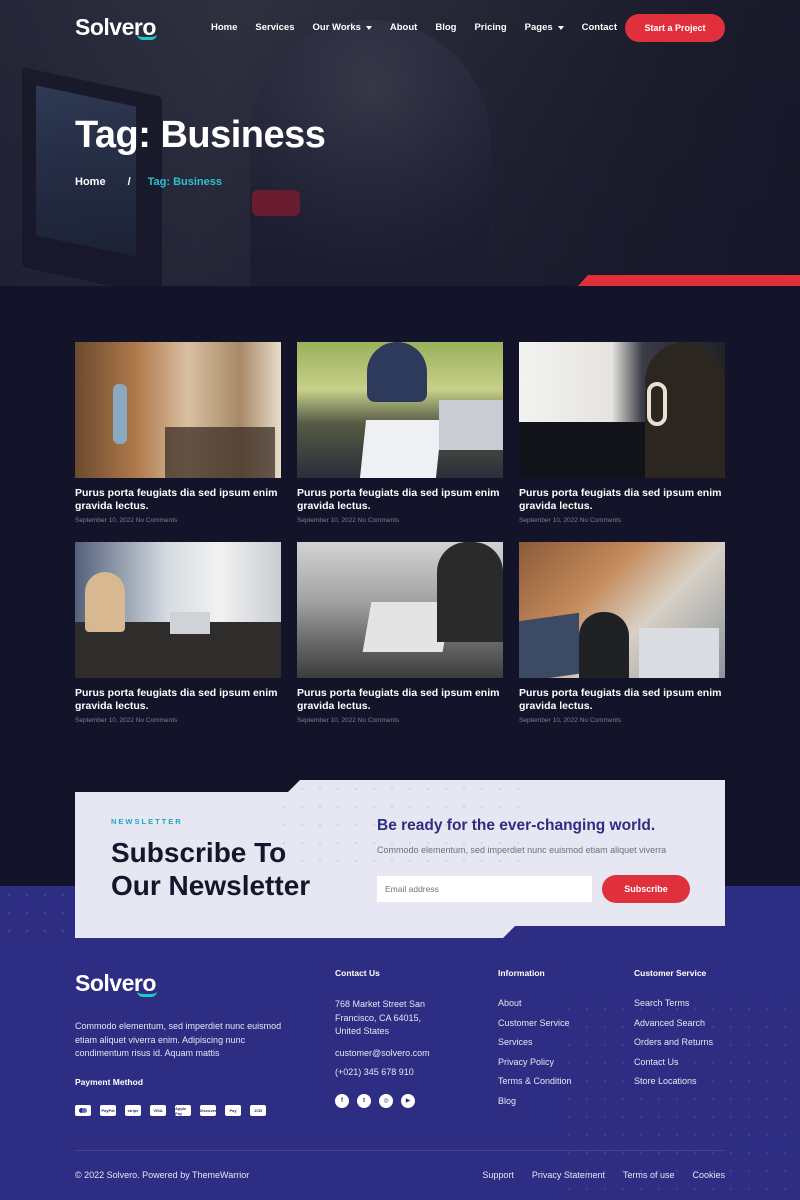  Describe the element at coordinates (673, 1081) in the screenshot. I see `footer-link-store-locations: Store Locations` at that location.